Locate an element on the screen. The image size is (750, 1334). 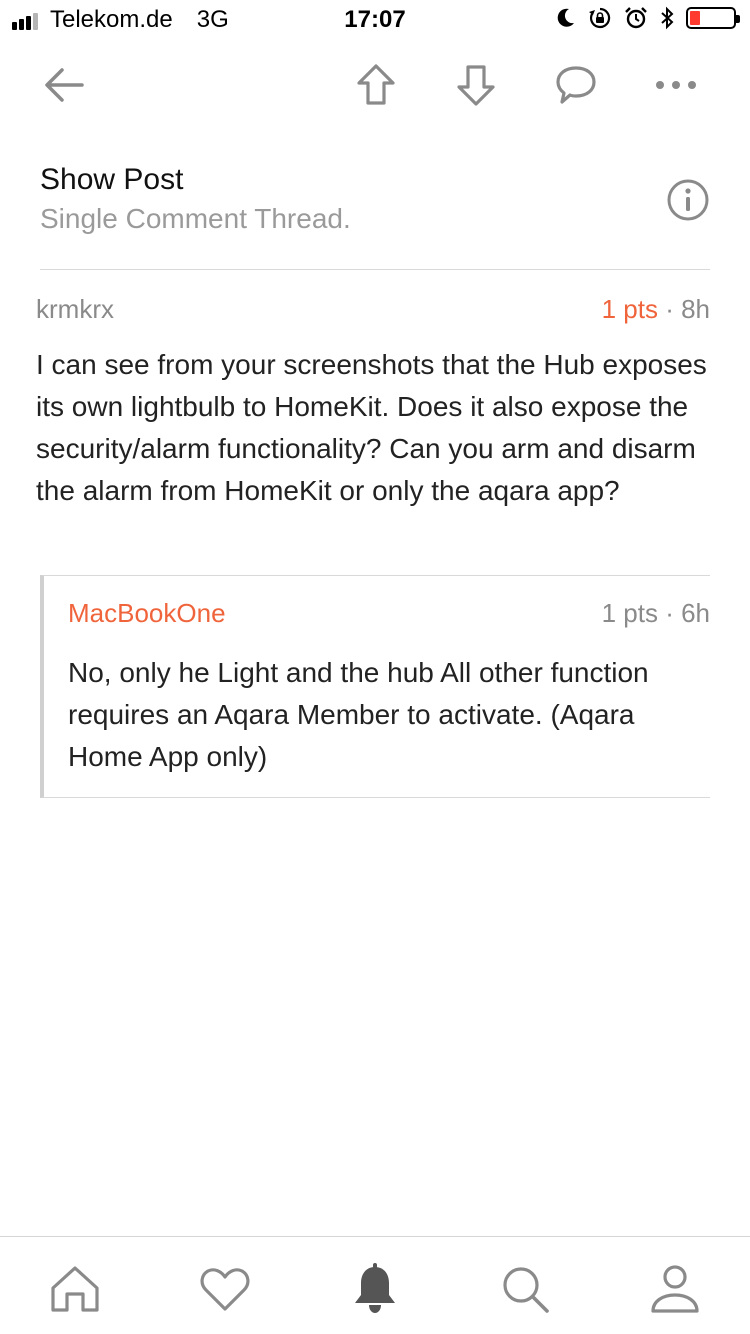
battery-icon is located at coordinates (713, 18).